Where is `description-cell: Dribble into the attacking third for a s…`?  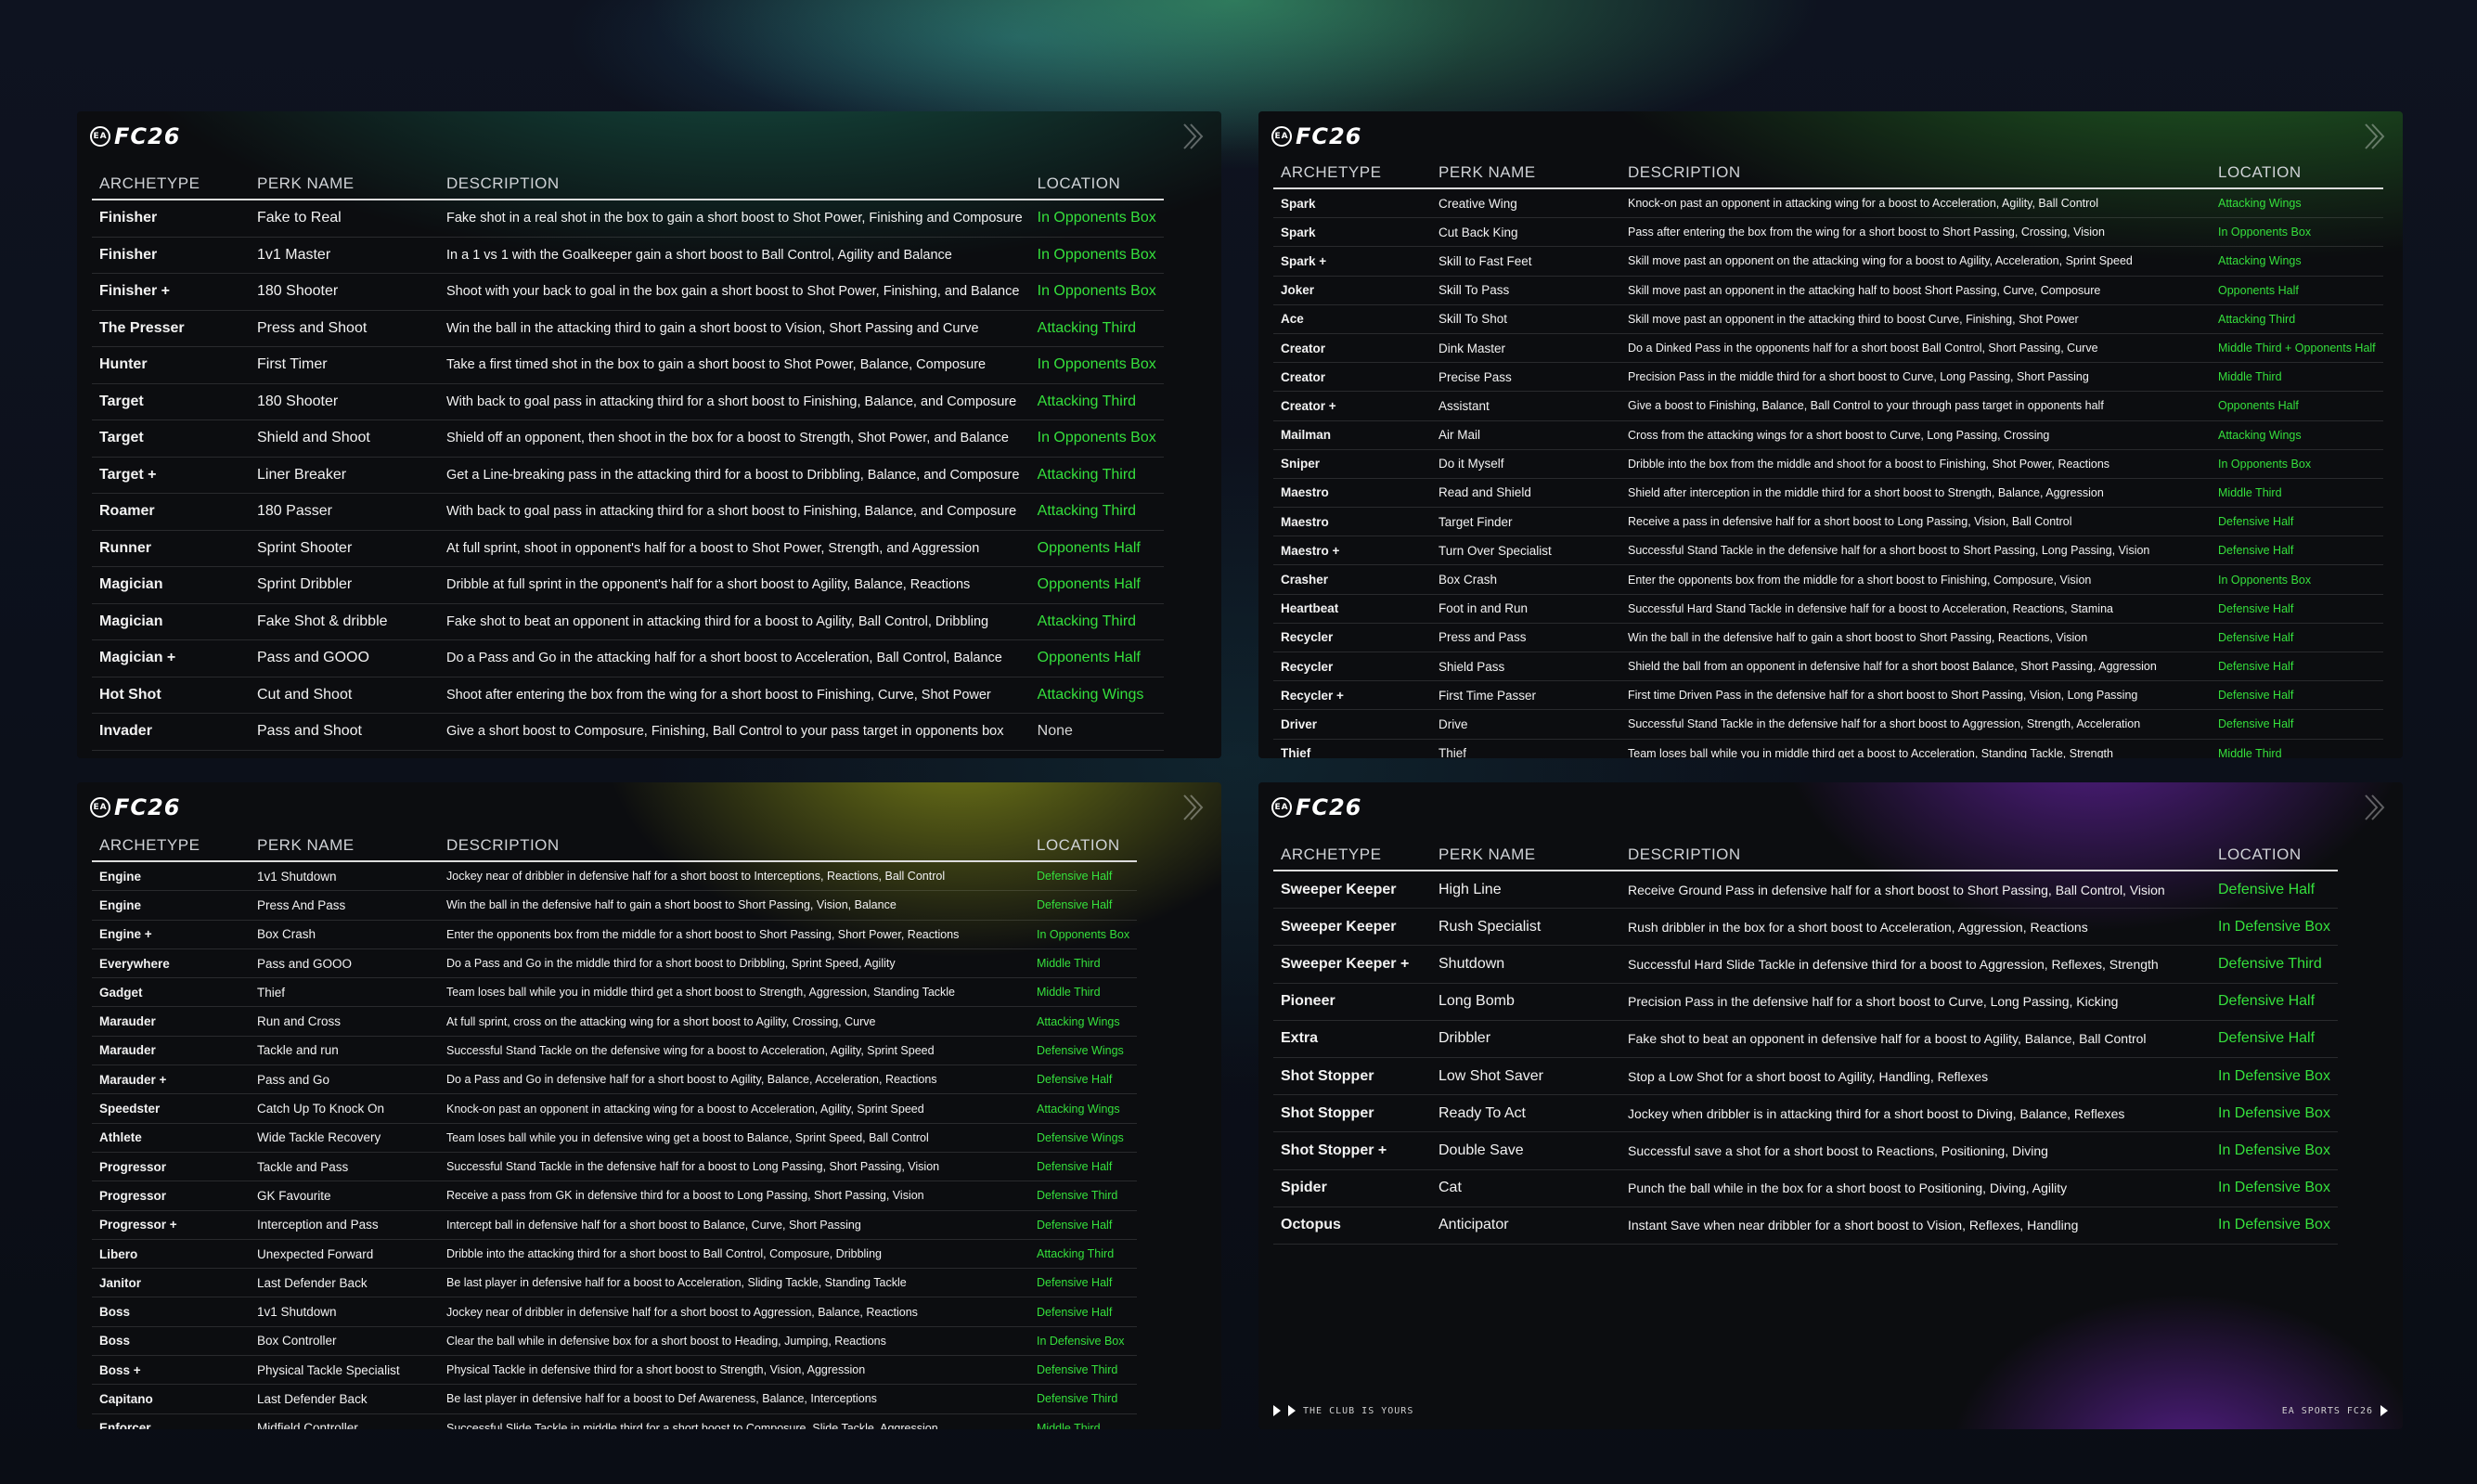 description-cell: Dribble into the attacking third for a s… is located at coordinates (734, 1255).